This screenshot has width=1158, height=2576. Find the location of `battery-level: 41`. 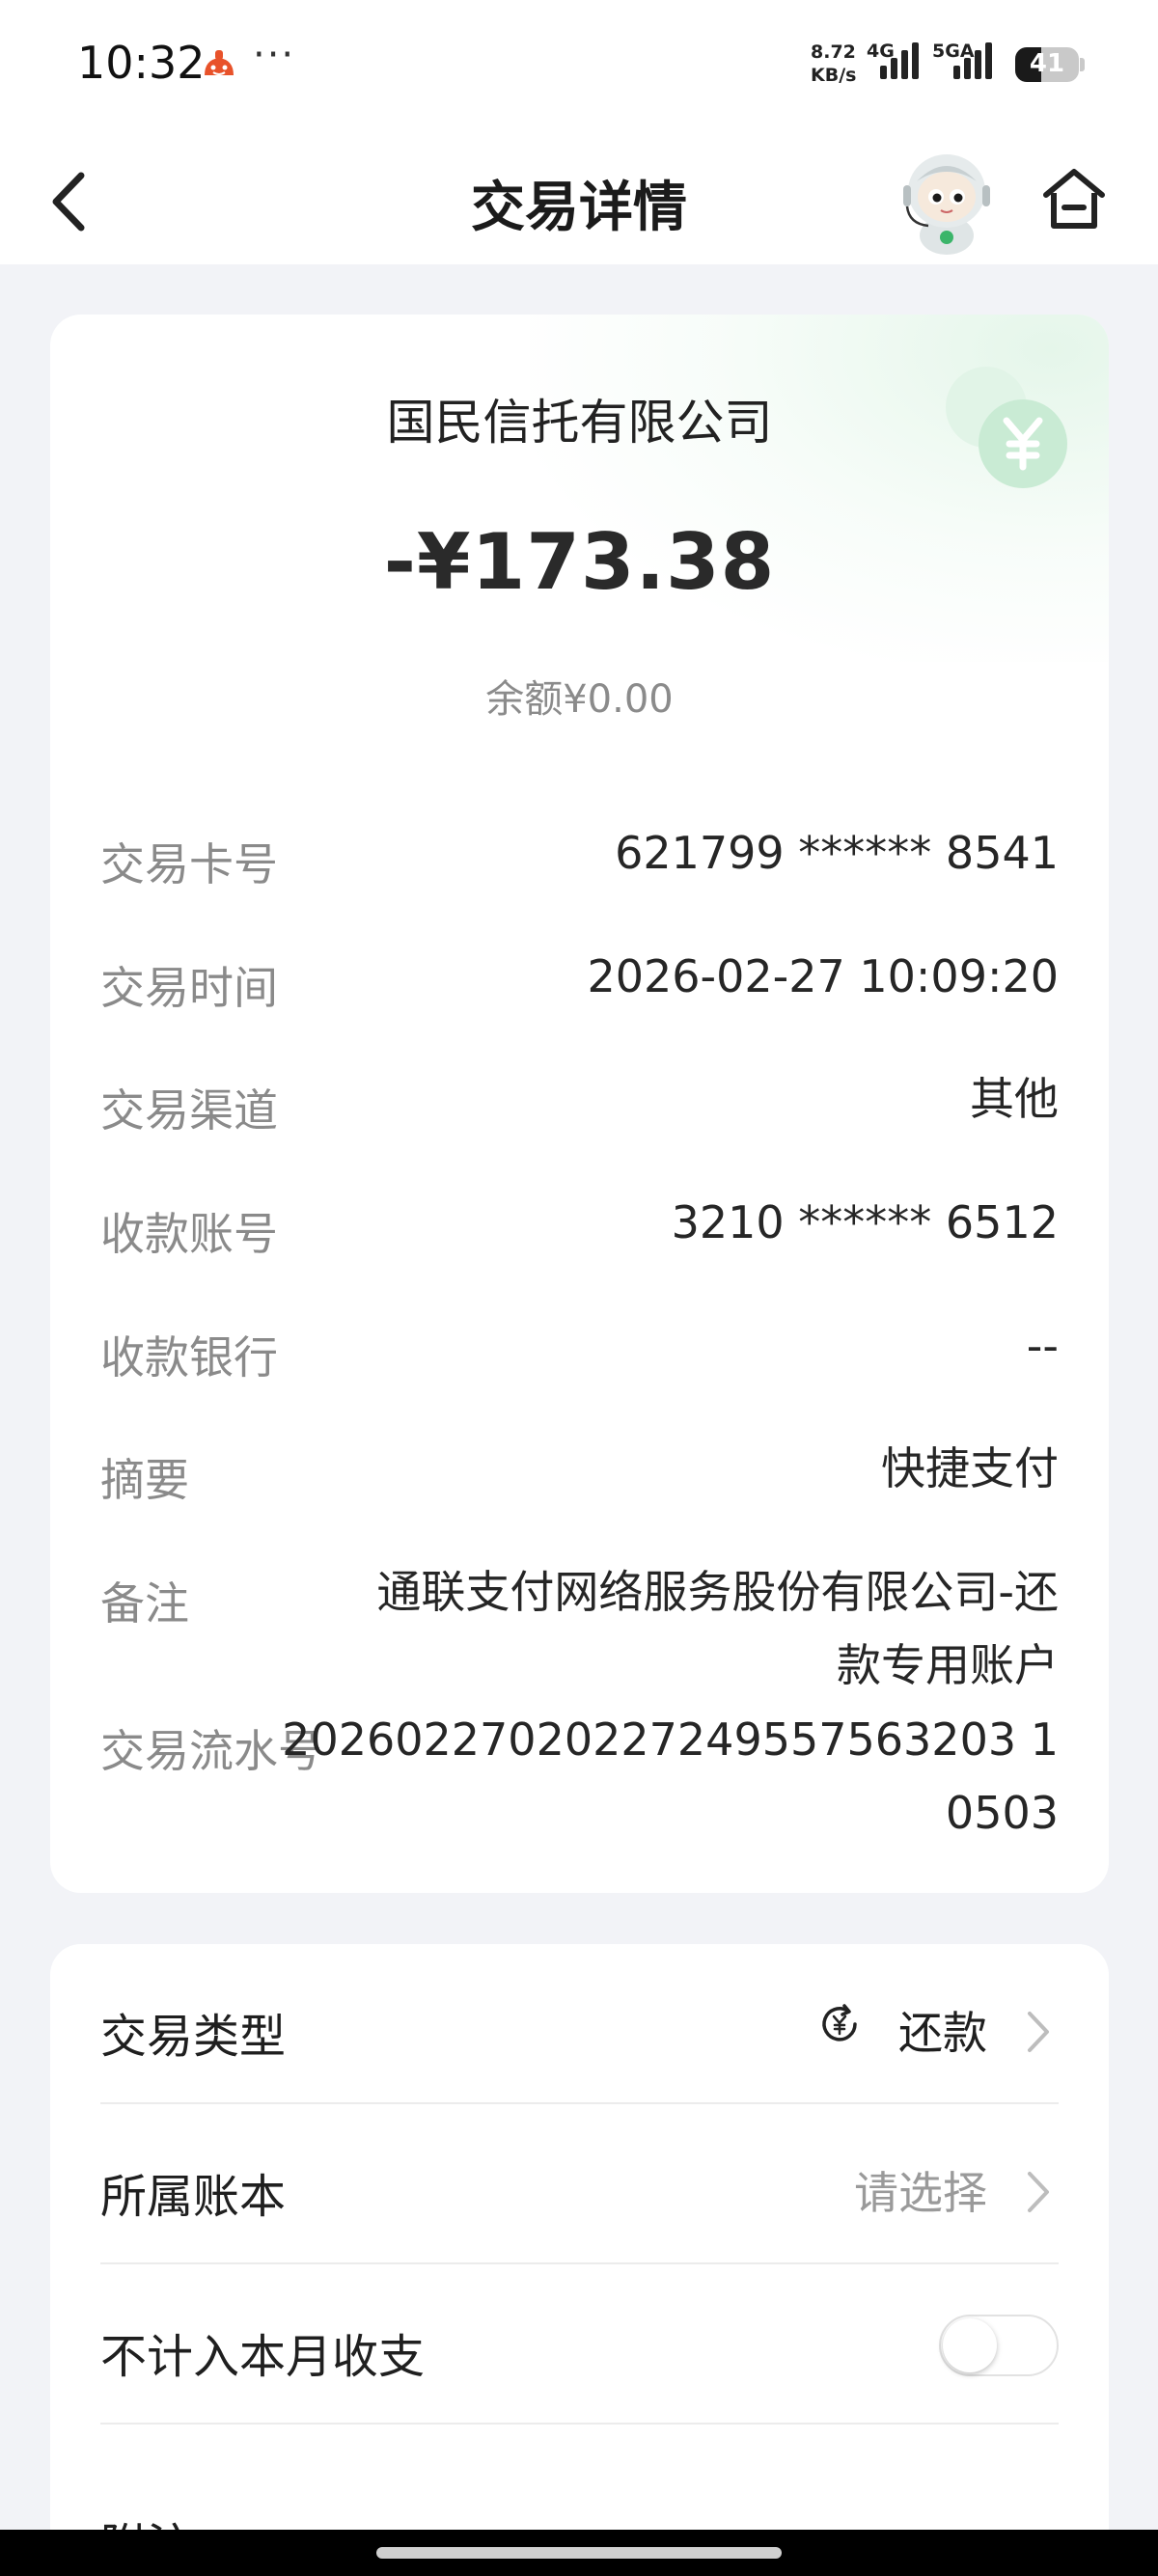

battery-level: 41 is located at coordinates (1047, 64).